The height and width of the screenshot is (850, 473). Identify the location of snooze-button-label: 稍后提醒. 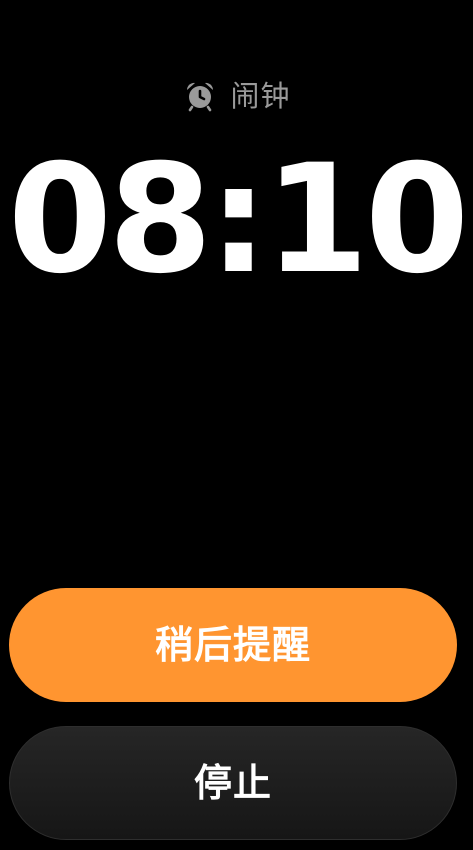
(232, 645).